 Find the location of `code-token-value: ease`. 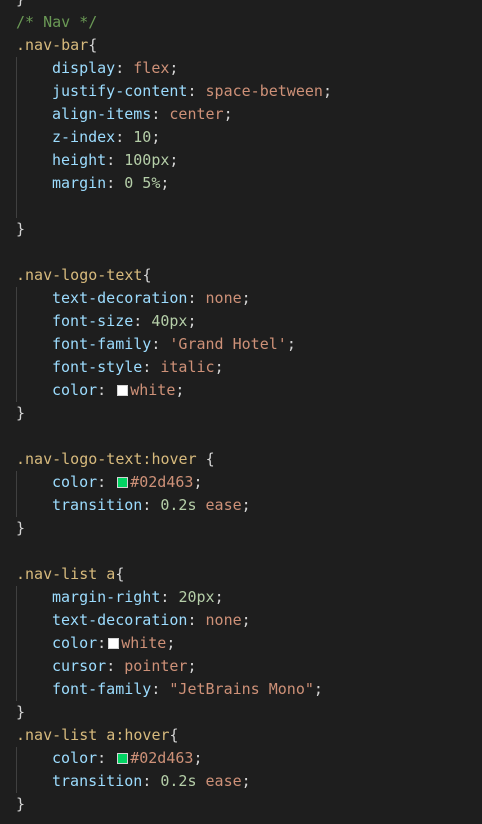

code-token-value: ease is located at coordinates (223, 505).